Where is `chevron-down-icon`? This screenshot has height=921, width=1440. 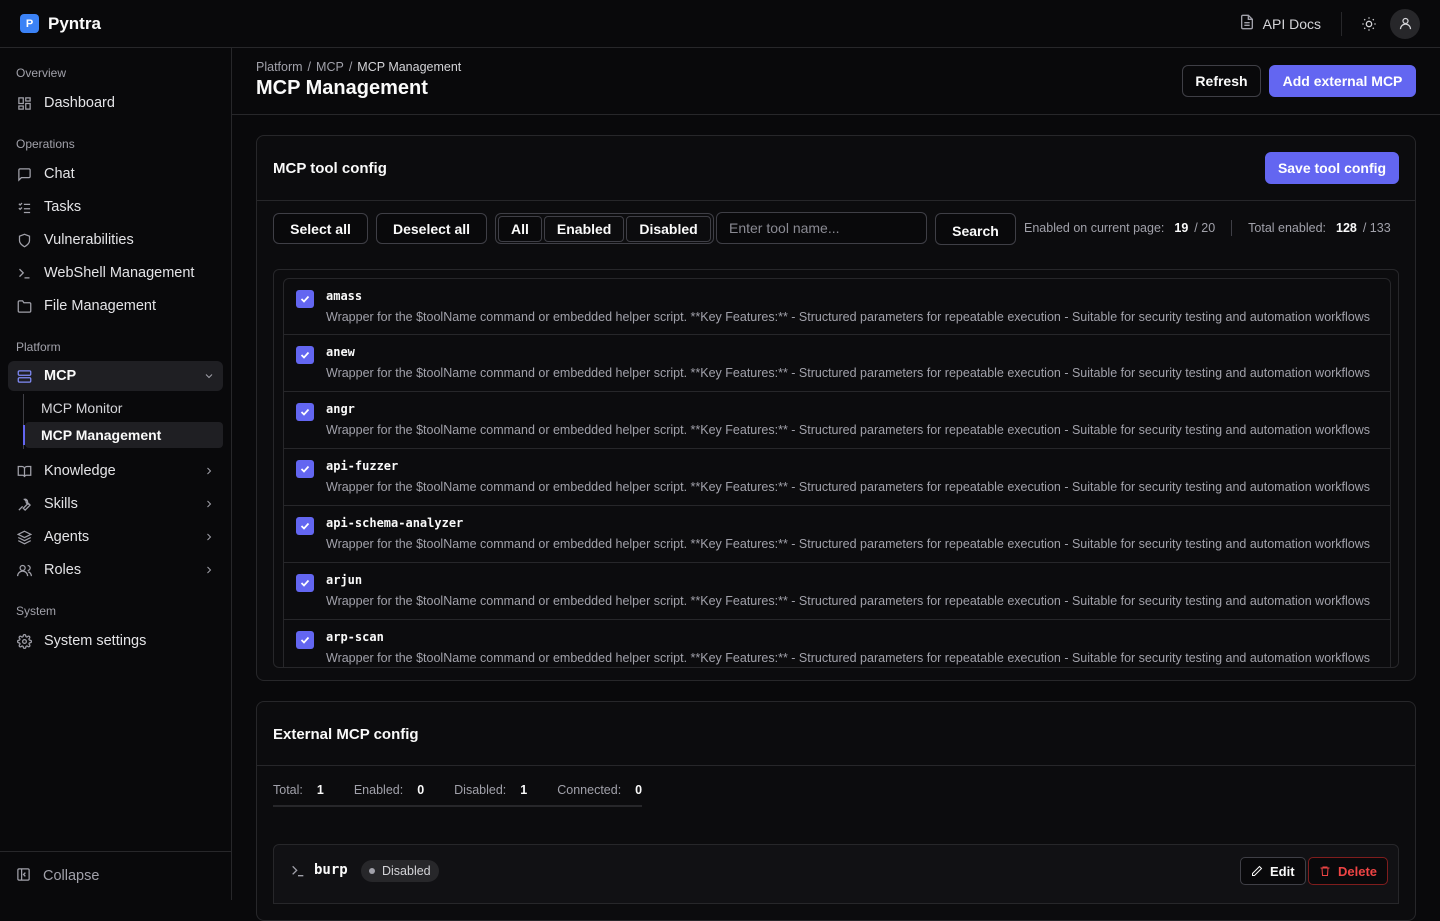 chevron-down-icon is located at coordinates (209, 376).